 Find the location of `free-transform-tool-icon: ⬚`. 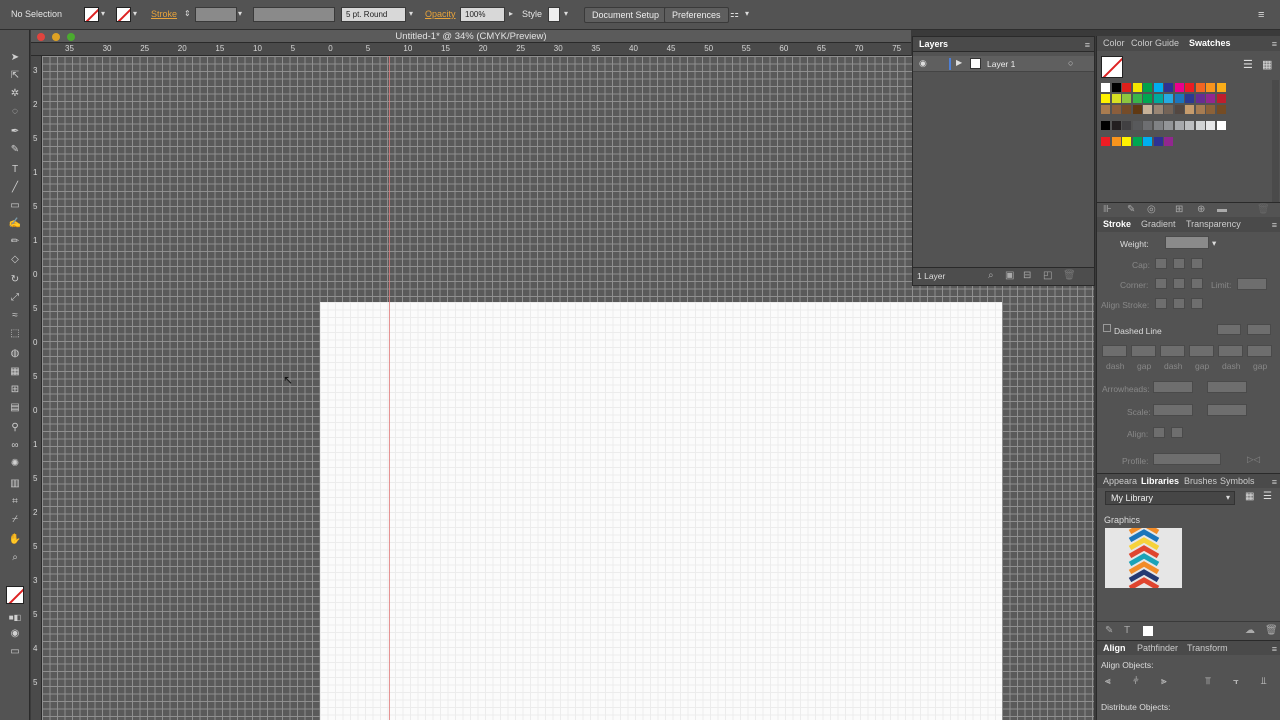

free-transform-tool-icon: ⬚ is located at coordinates (15, 334).